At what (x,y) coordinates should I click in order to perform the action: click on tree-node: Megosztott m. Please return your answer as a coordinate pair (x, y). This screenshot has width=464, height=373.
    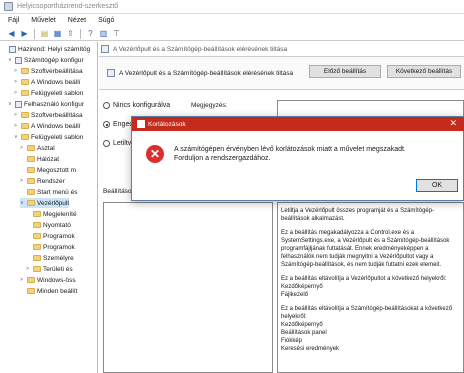
    Looking at the image, I should click on (48, 170).